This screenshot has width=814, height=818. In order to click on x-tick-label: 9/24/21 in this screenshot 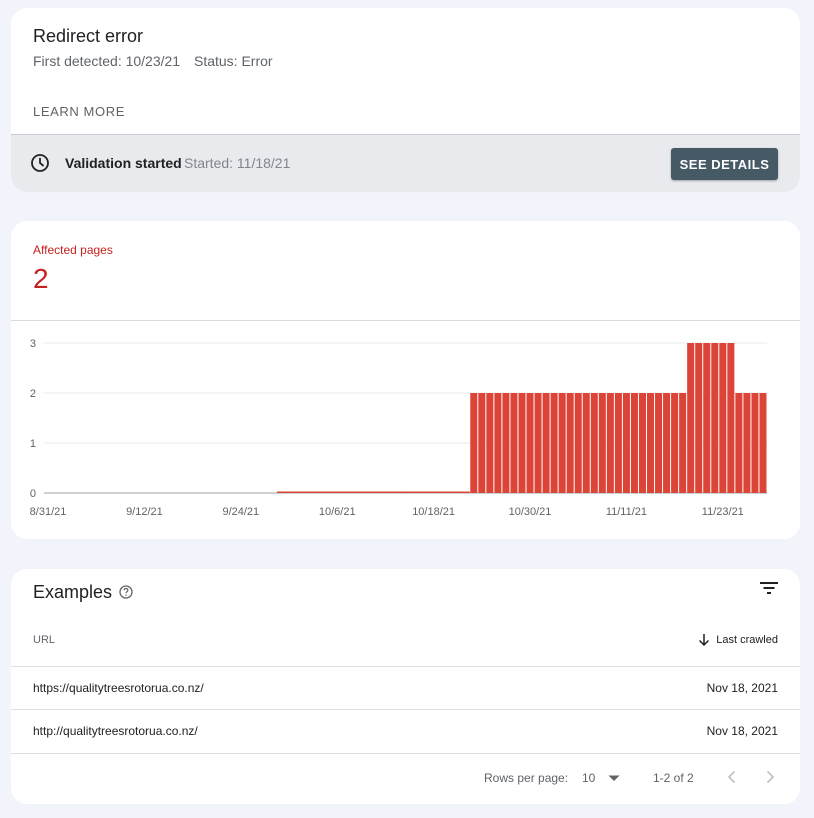, I will do `click(240, 512)`.